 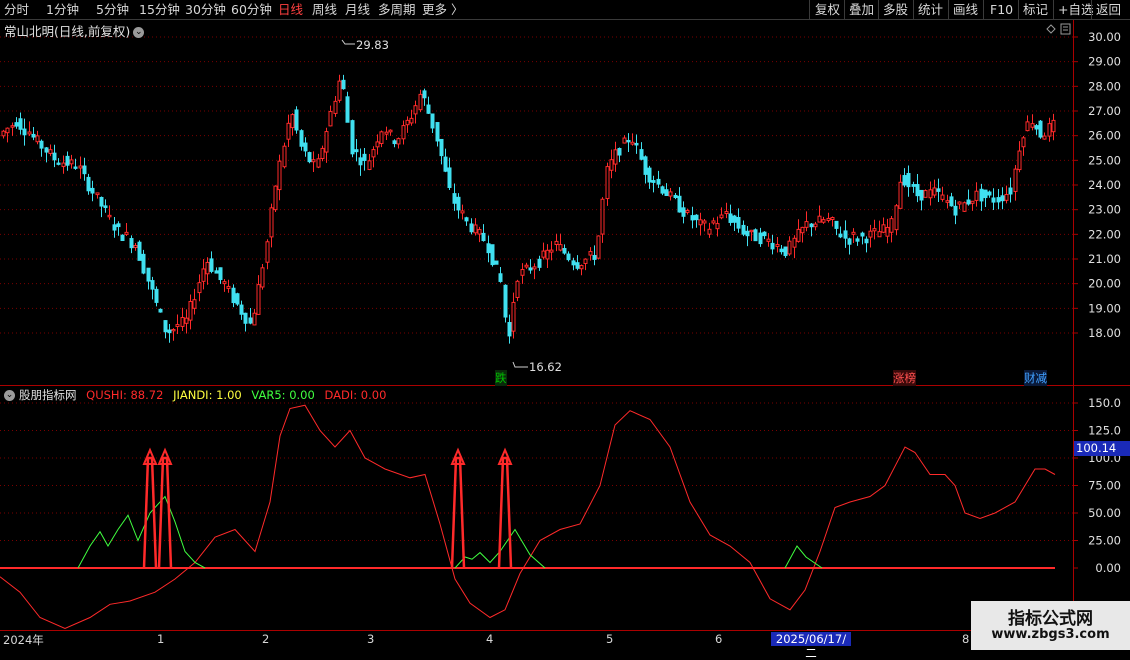 I want to click on x-label-may: 5, so click(x=610, y=639).